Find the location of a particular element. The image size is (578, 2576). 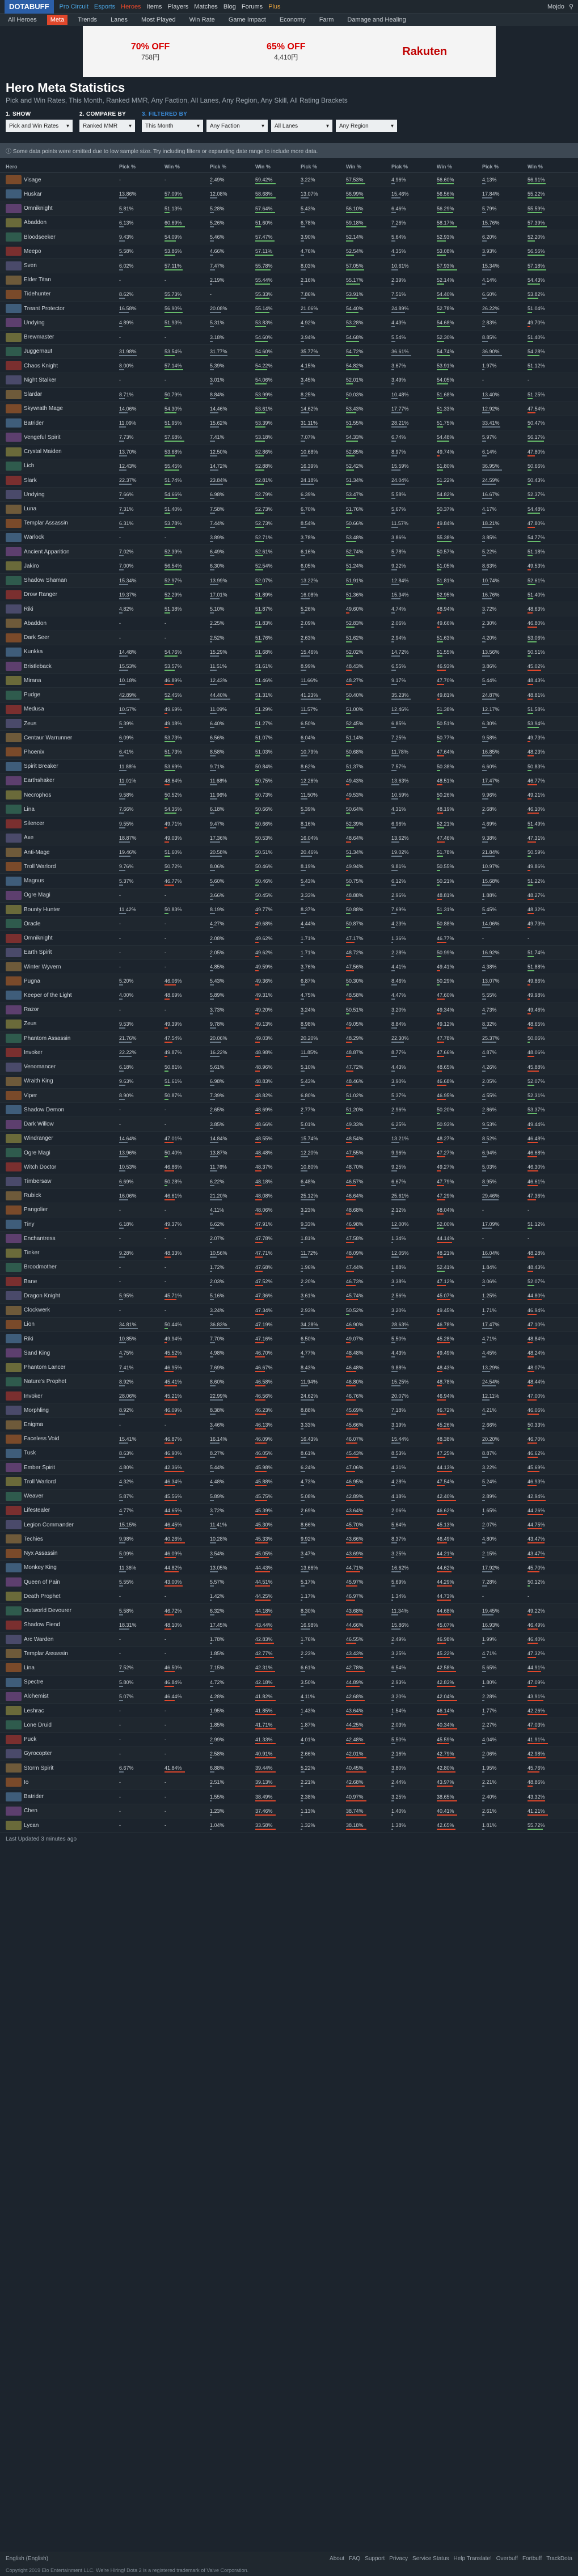

hero-name: Slardar is located at coordinates (33, 394).